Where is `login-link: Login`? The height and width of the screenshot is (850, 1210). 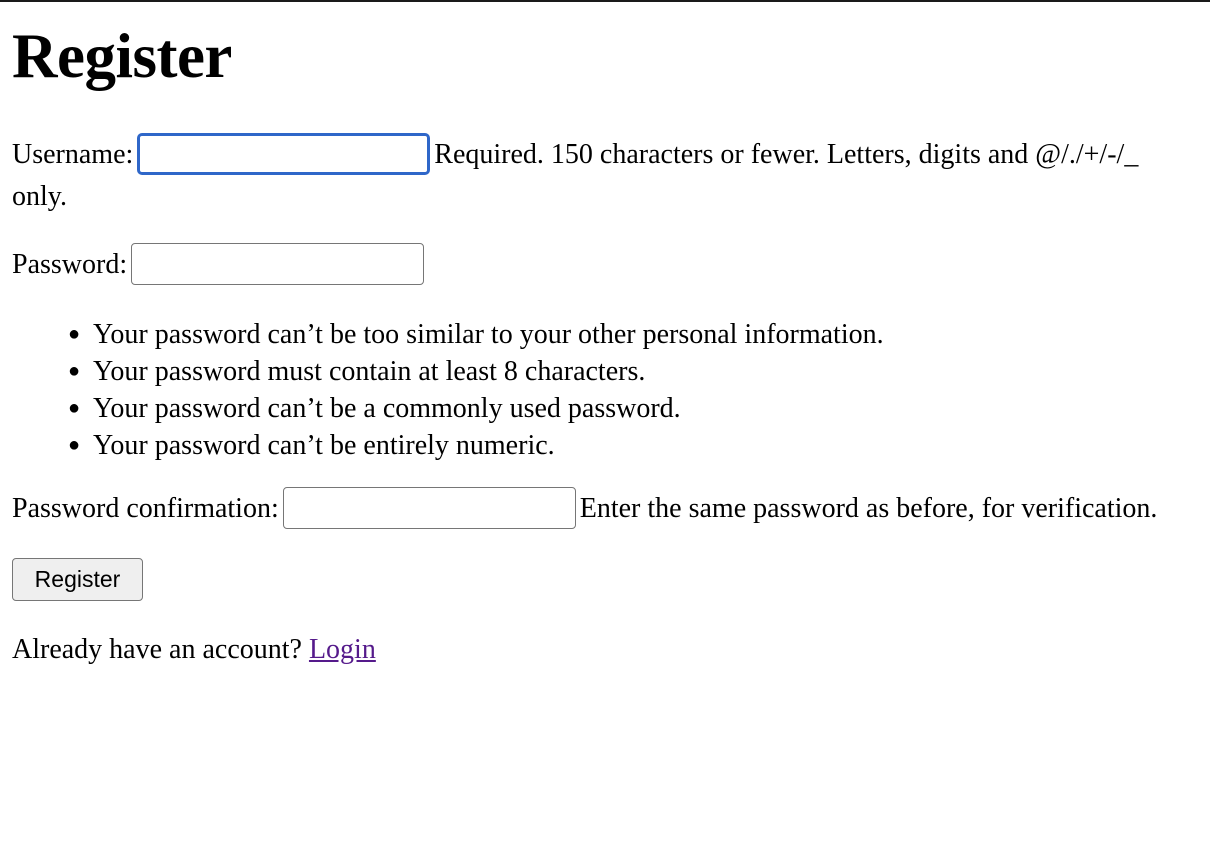 login-link: Login is located at coordinates (342, 649).